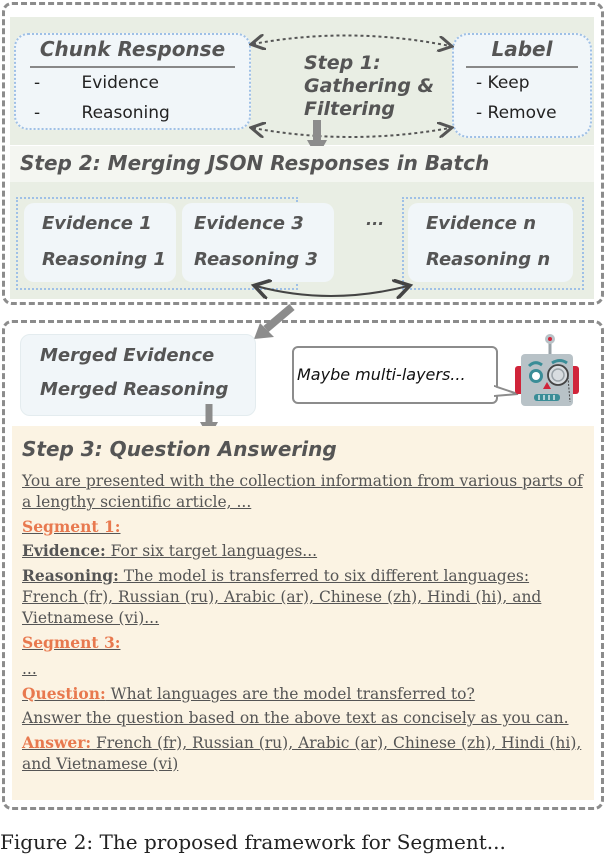  Describe the element at coordinates (132, 67) in the screenshot. I see `chunk-title-divider` at that location.